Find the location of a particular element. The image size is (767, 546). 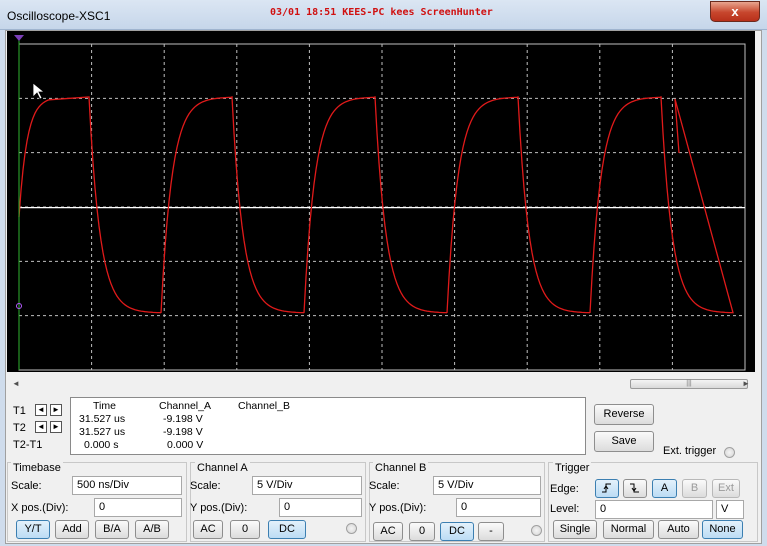

channel-b-scale-field: 5 V/Div is located at coordinates (487, 485).